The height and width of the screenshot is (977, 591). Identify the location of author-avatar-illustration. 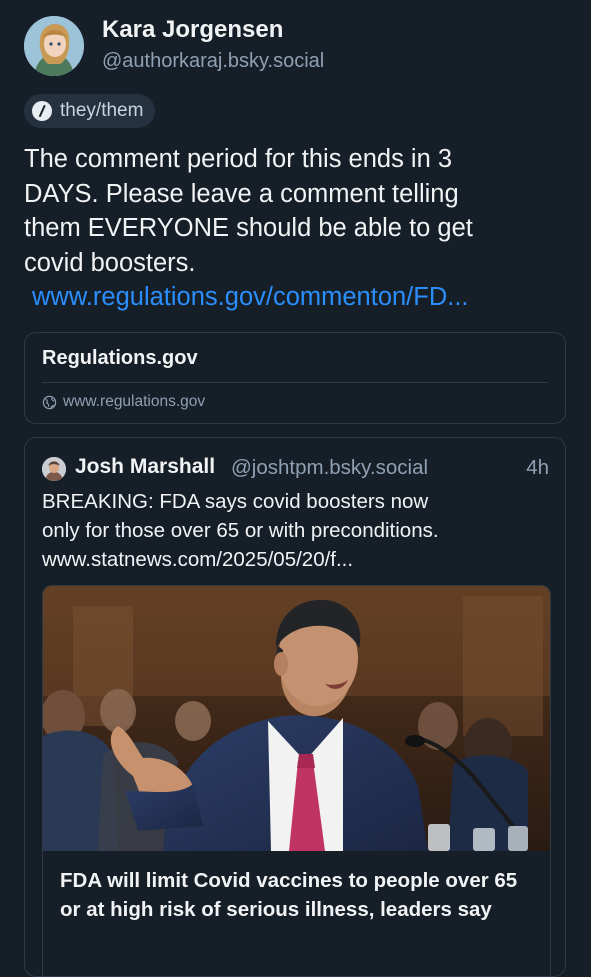
(54, 46).